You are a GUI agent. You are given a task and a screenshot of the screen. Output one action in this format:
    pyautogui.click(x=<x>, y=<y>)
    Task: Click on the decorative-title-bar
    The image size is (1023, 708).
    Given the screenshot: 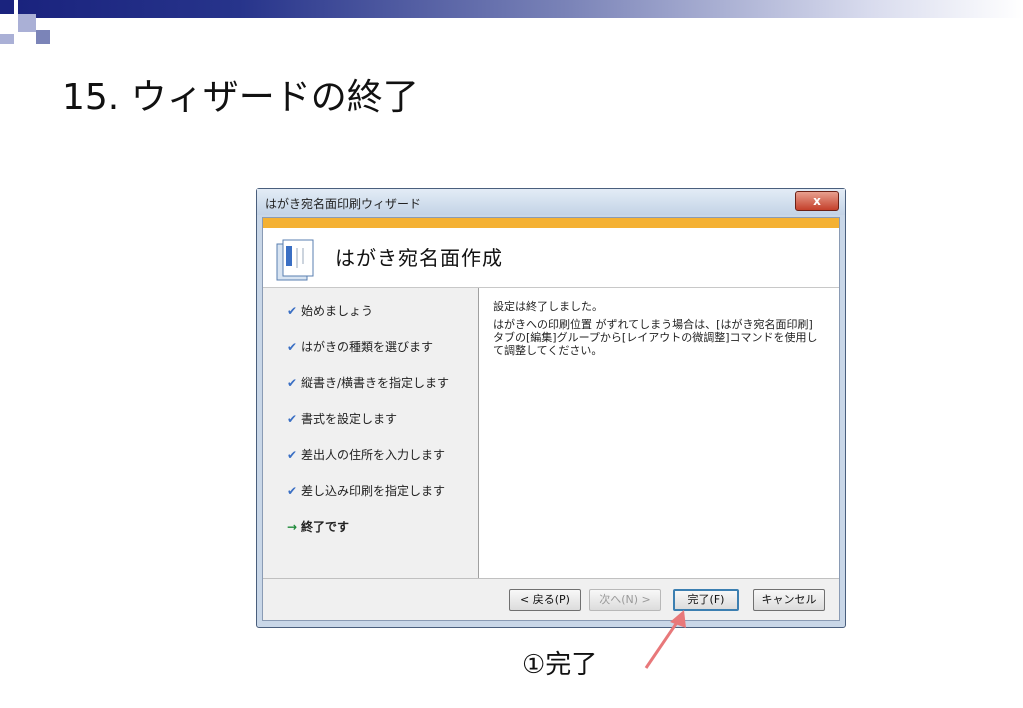 What is the action you would take?
    pyautogui.click(x=520, y=9)
    